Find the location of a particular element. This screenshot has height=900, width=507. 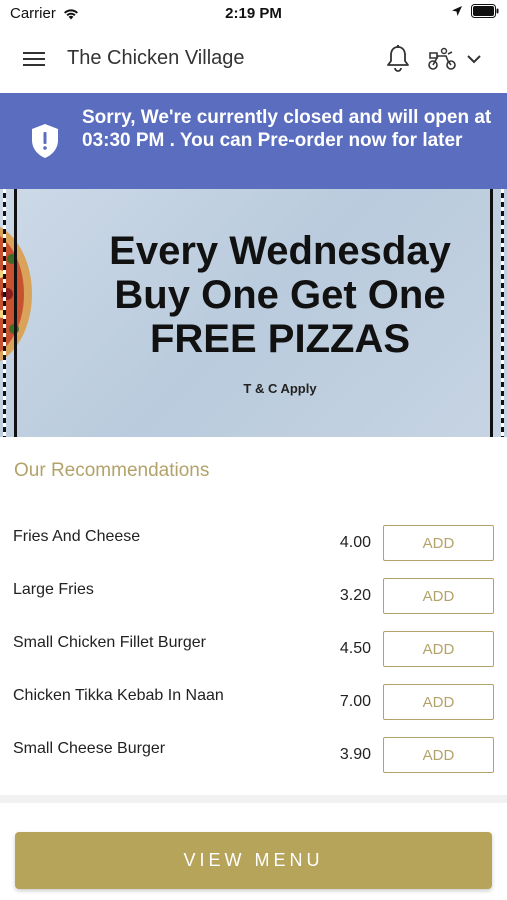

app-header: The Chicken Village is located at coordinates (253, 59).